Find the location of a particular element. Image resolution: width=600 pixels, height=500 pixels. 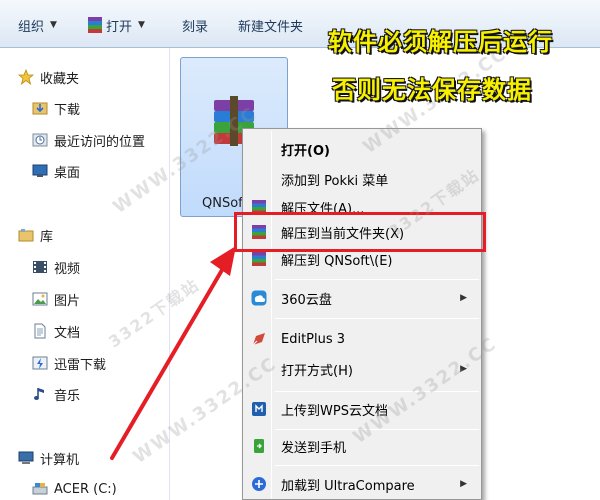

banner-line-1: 软件必须解压后运行 is located at coordinates (440, 42).